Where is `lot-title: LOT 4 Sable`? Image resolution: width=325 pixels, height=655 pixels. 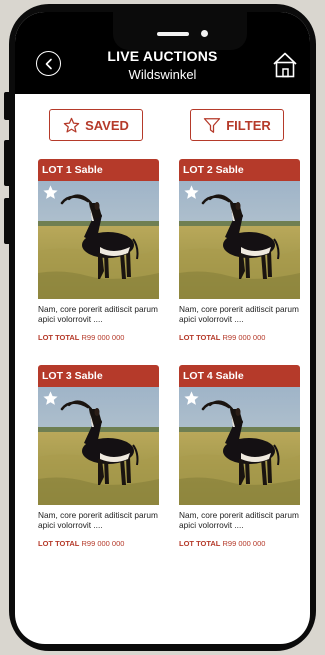 lot-title: LOT 4 Sable is located at coordinates (239, 376).